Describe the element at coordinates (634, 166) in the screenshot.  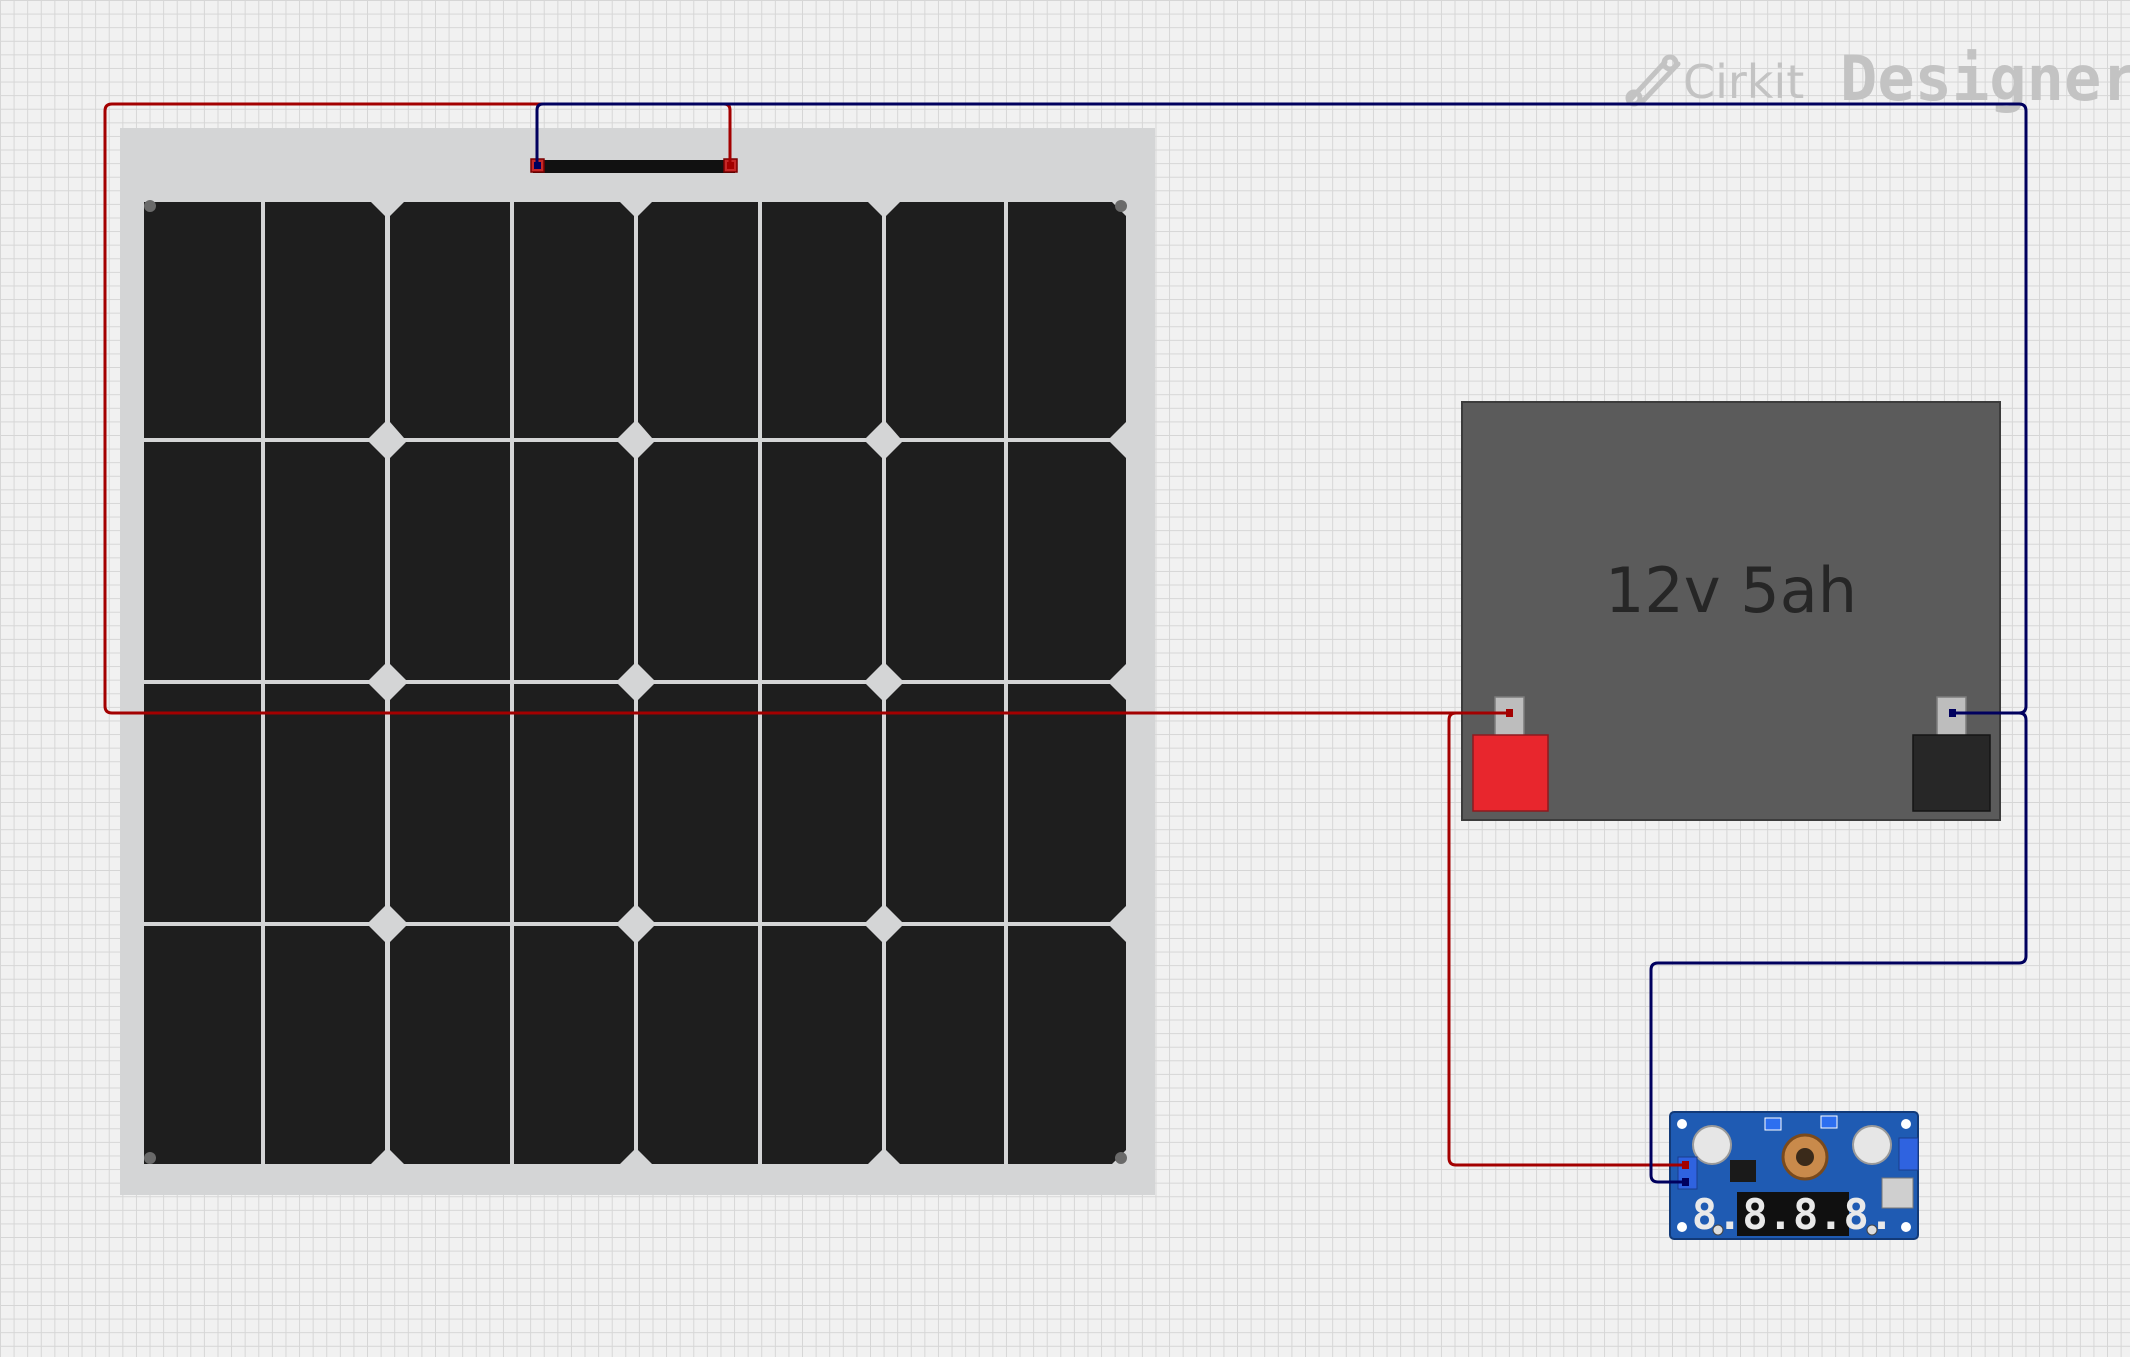
I see `solar-junction-bar` at that location.